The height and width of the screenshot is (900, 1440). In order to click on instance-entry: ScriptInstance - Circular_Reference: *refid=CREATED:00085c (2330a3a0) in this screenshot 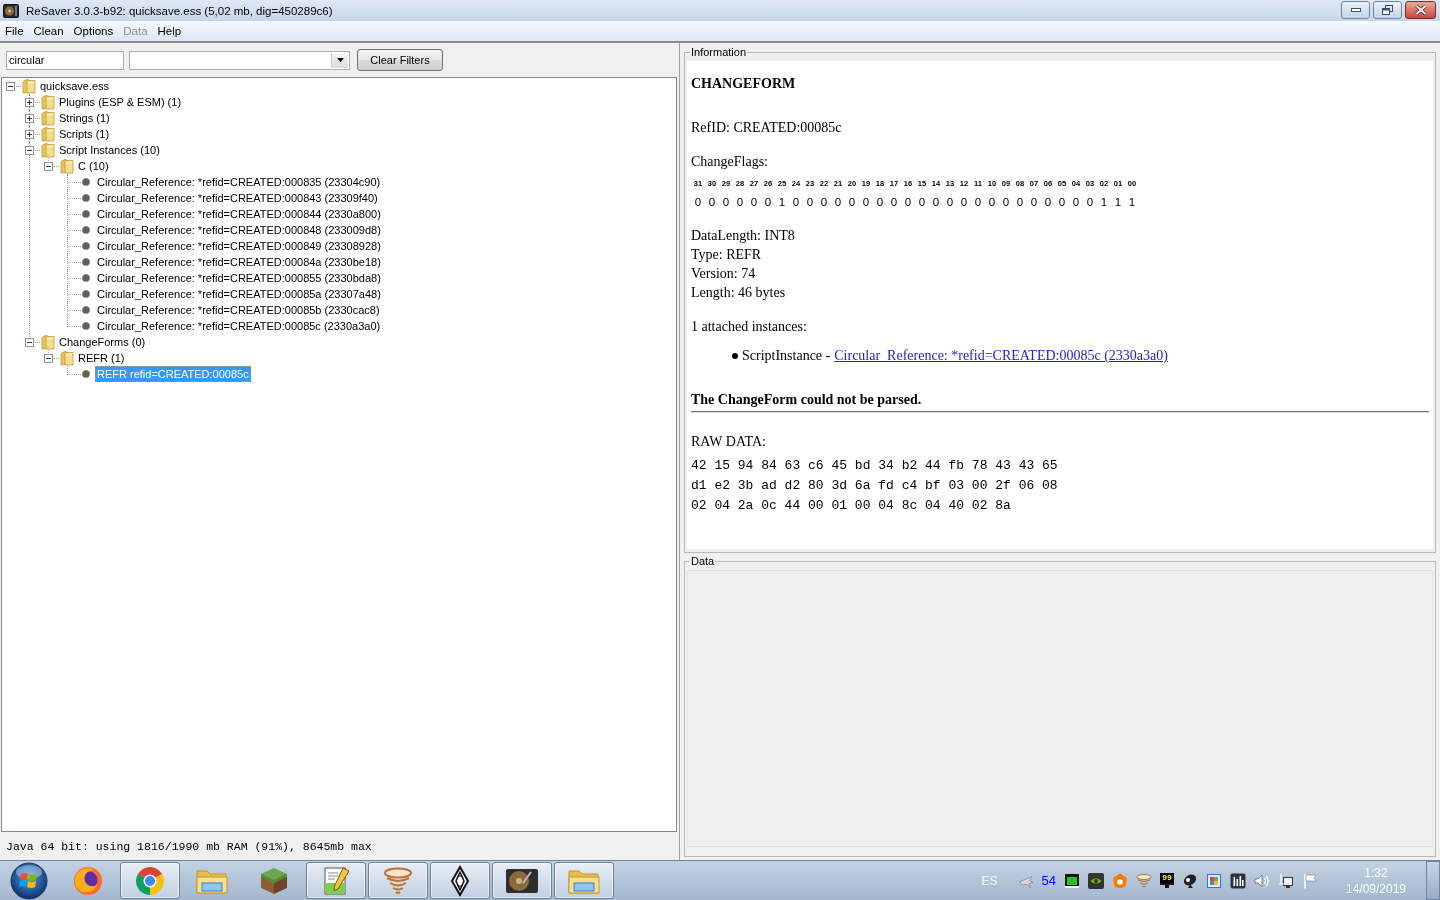, I will do `click(955, 356)`.